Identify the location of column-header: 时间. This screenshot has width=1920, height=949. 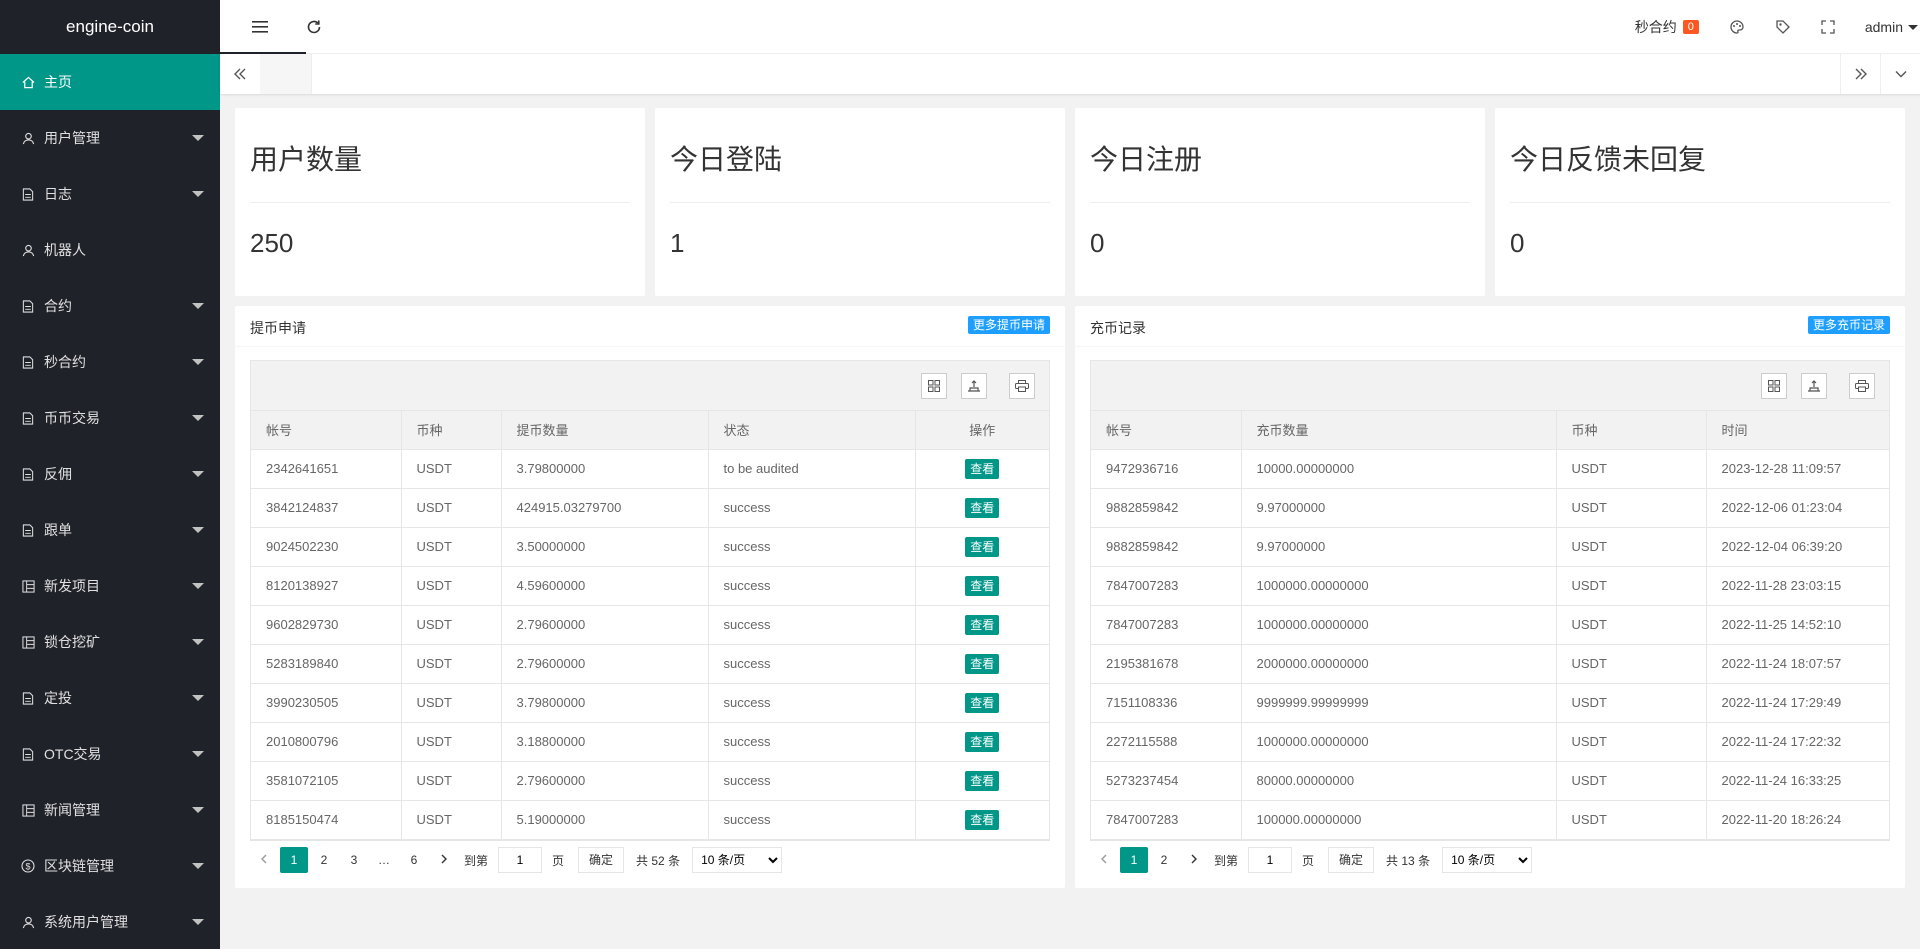
(1797, 430).